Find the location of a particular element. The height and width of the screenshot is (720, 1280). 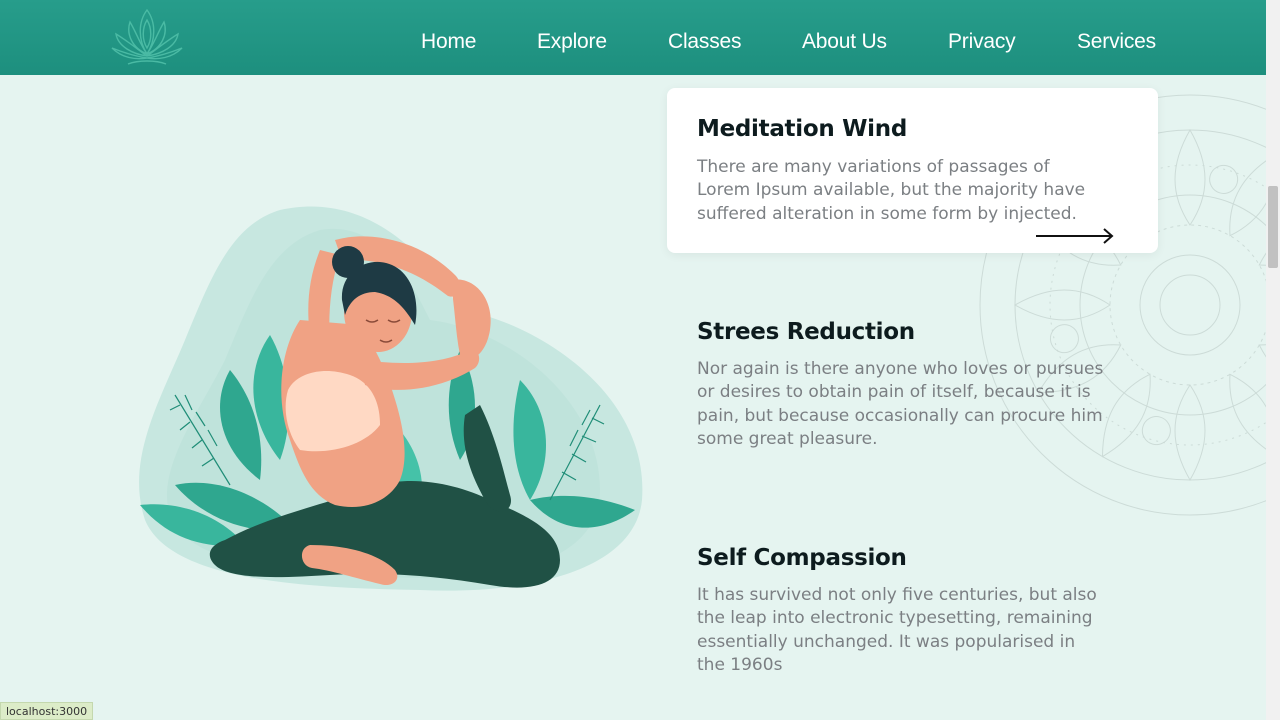

nav-link-privacy: Privacy is located at coordinates (982, 42).